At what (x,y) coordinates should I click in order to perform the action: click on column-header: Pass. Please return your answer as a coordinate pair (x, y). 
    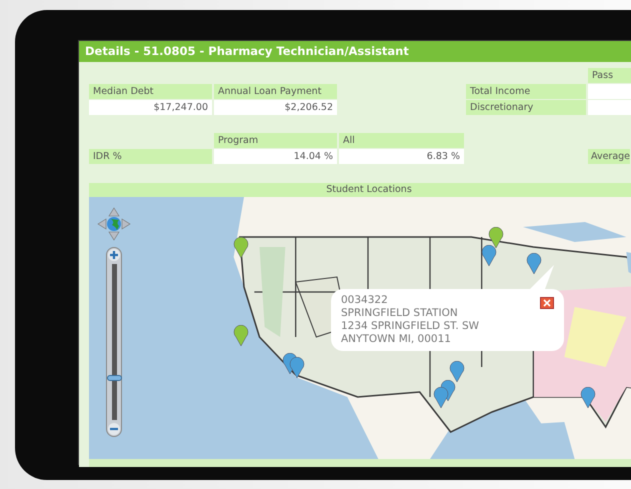
    Looking at the image, I should click on (609, 75).